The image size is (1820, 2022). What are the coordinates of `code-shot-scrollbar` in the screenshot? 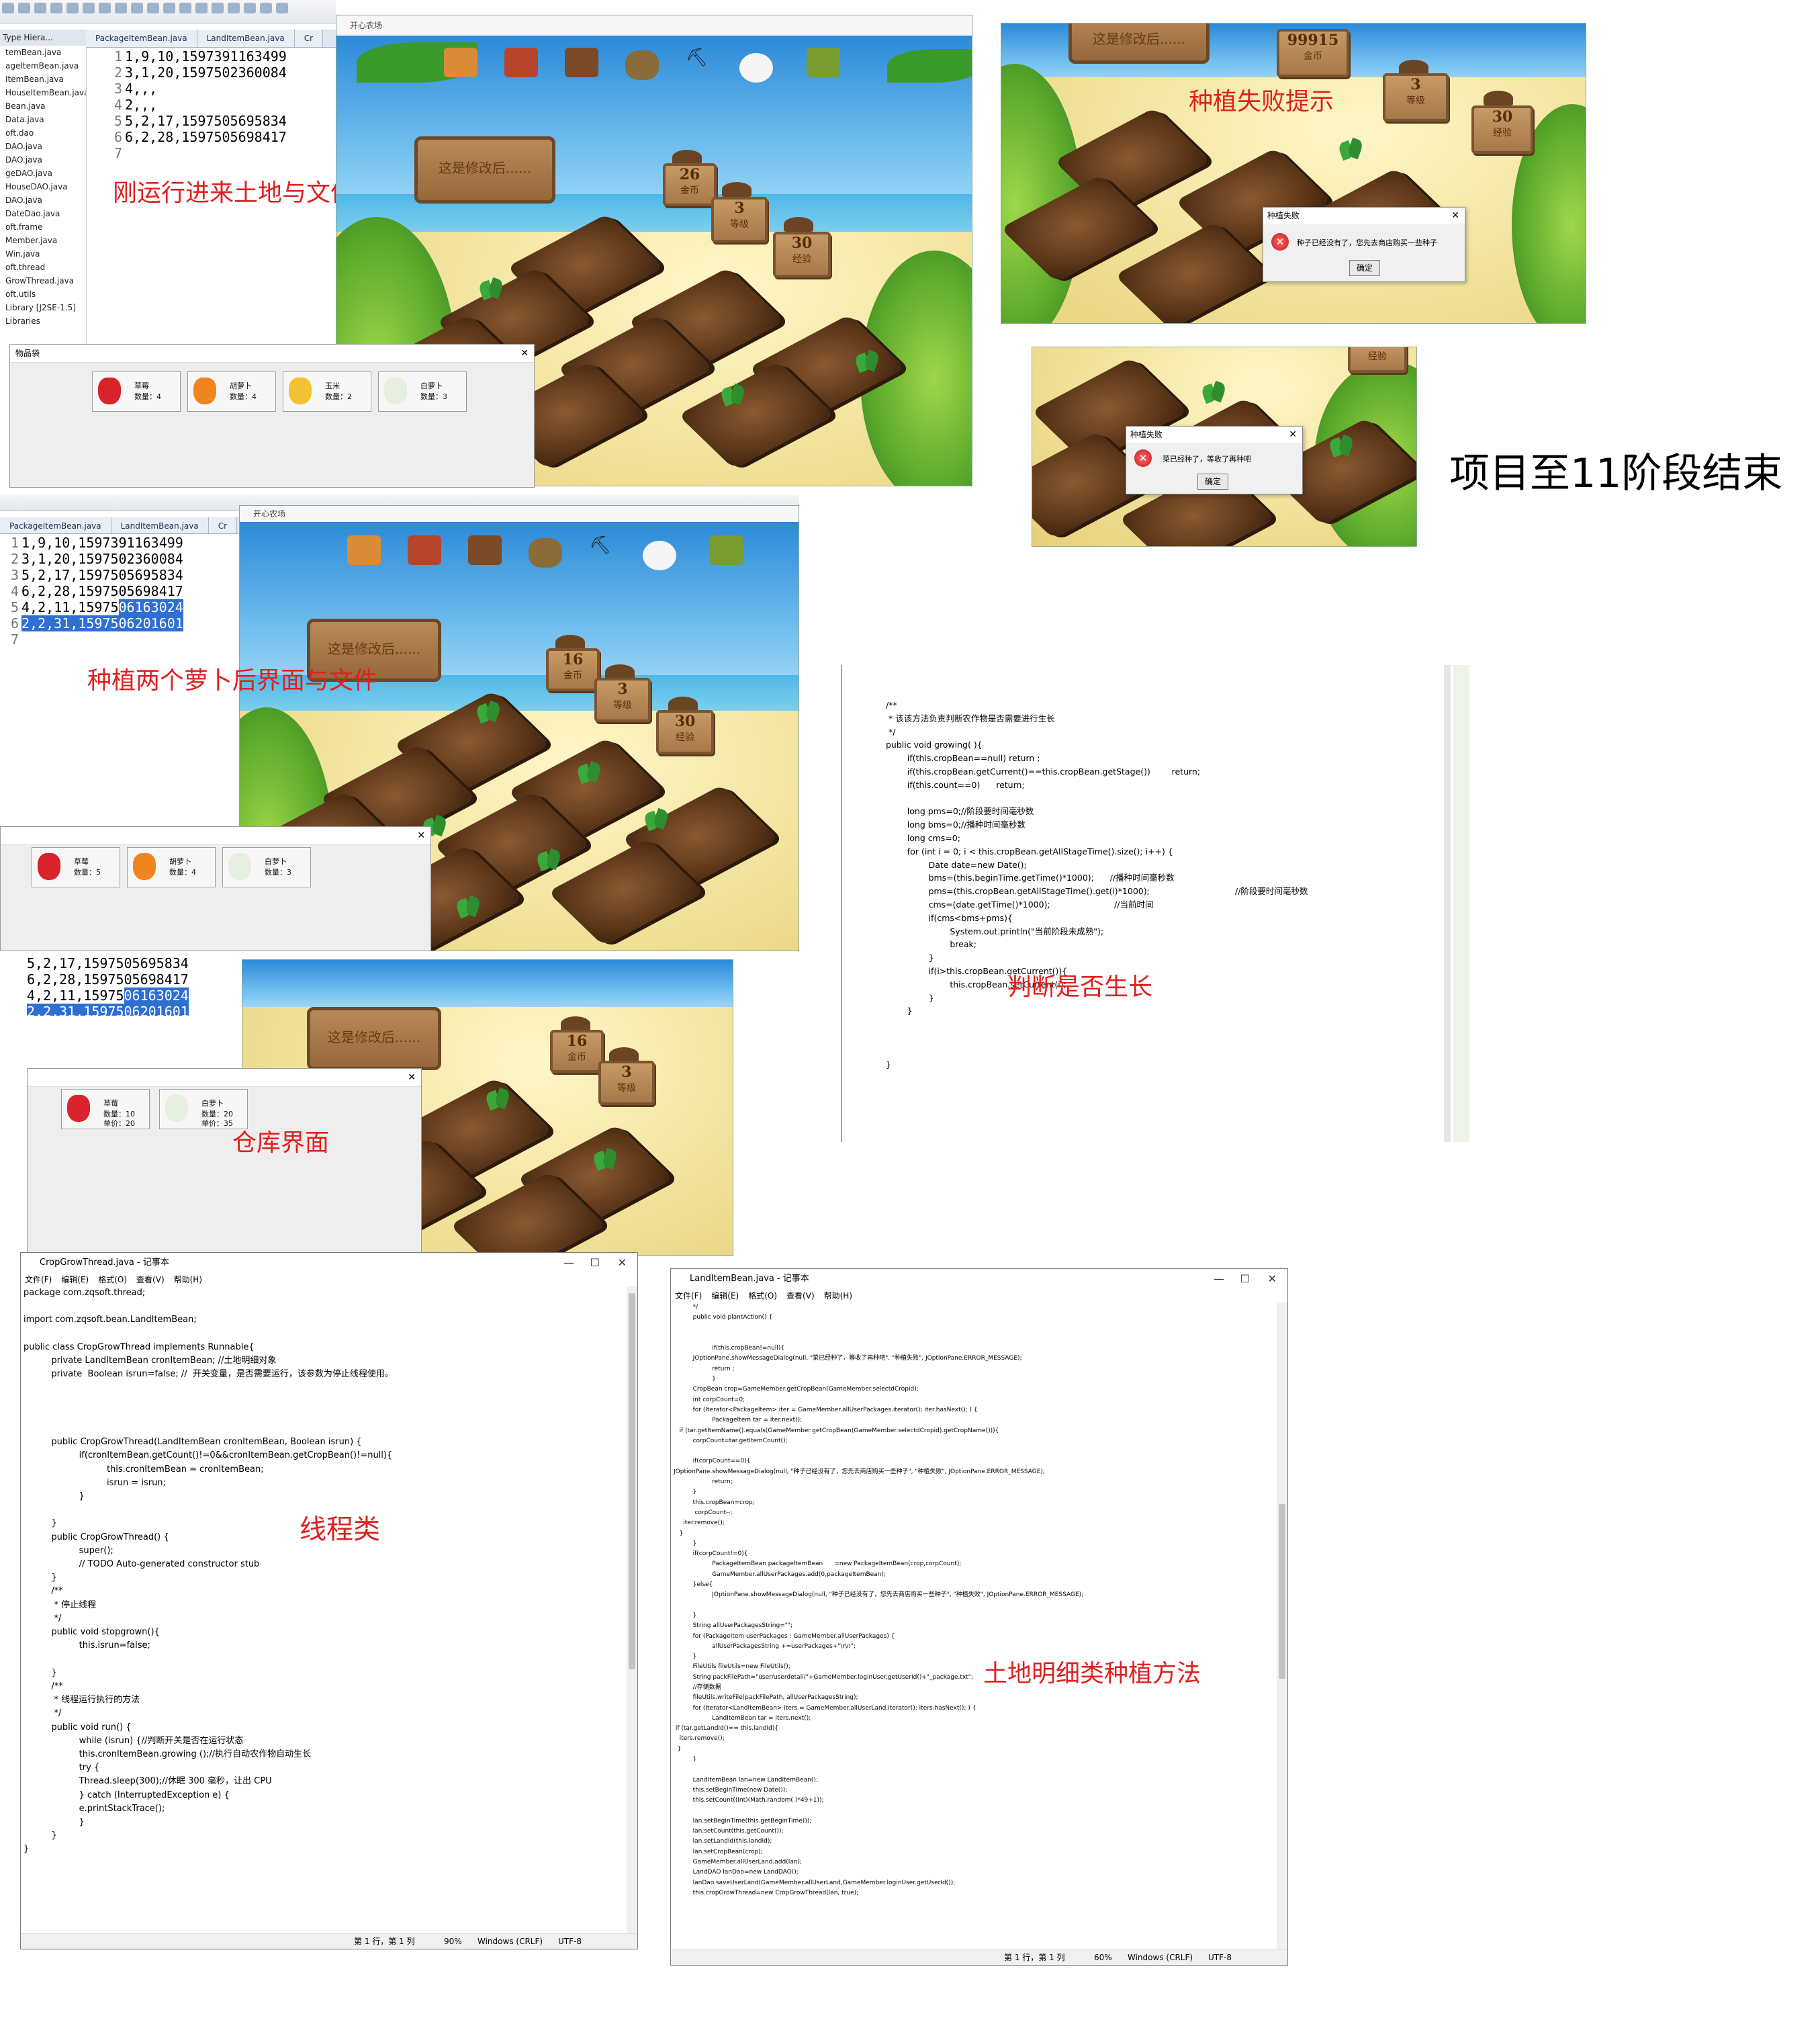 It's located at (1447, 903).